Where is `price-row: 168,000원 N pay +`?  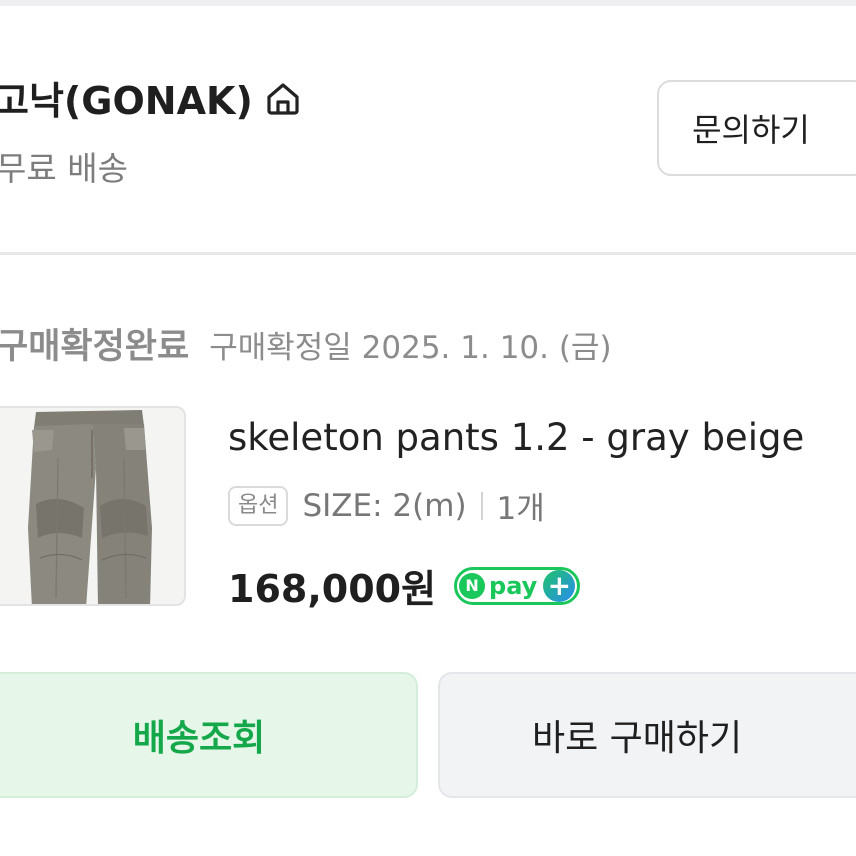 price-row: 168,000원 N pay + is located at coordinates (404, 585).